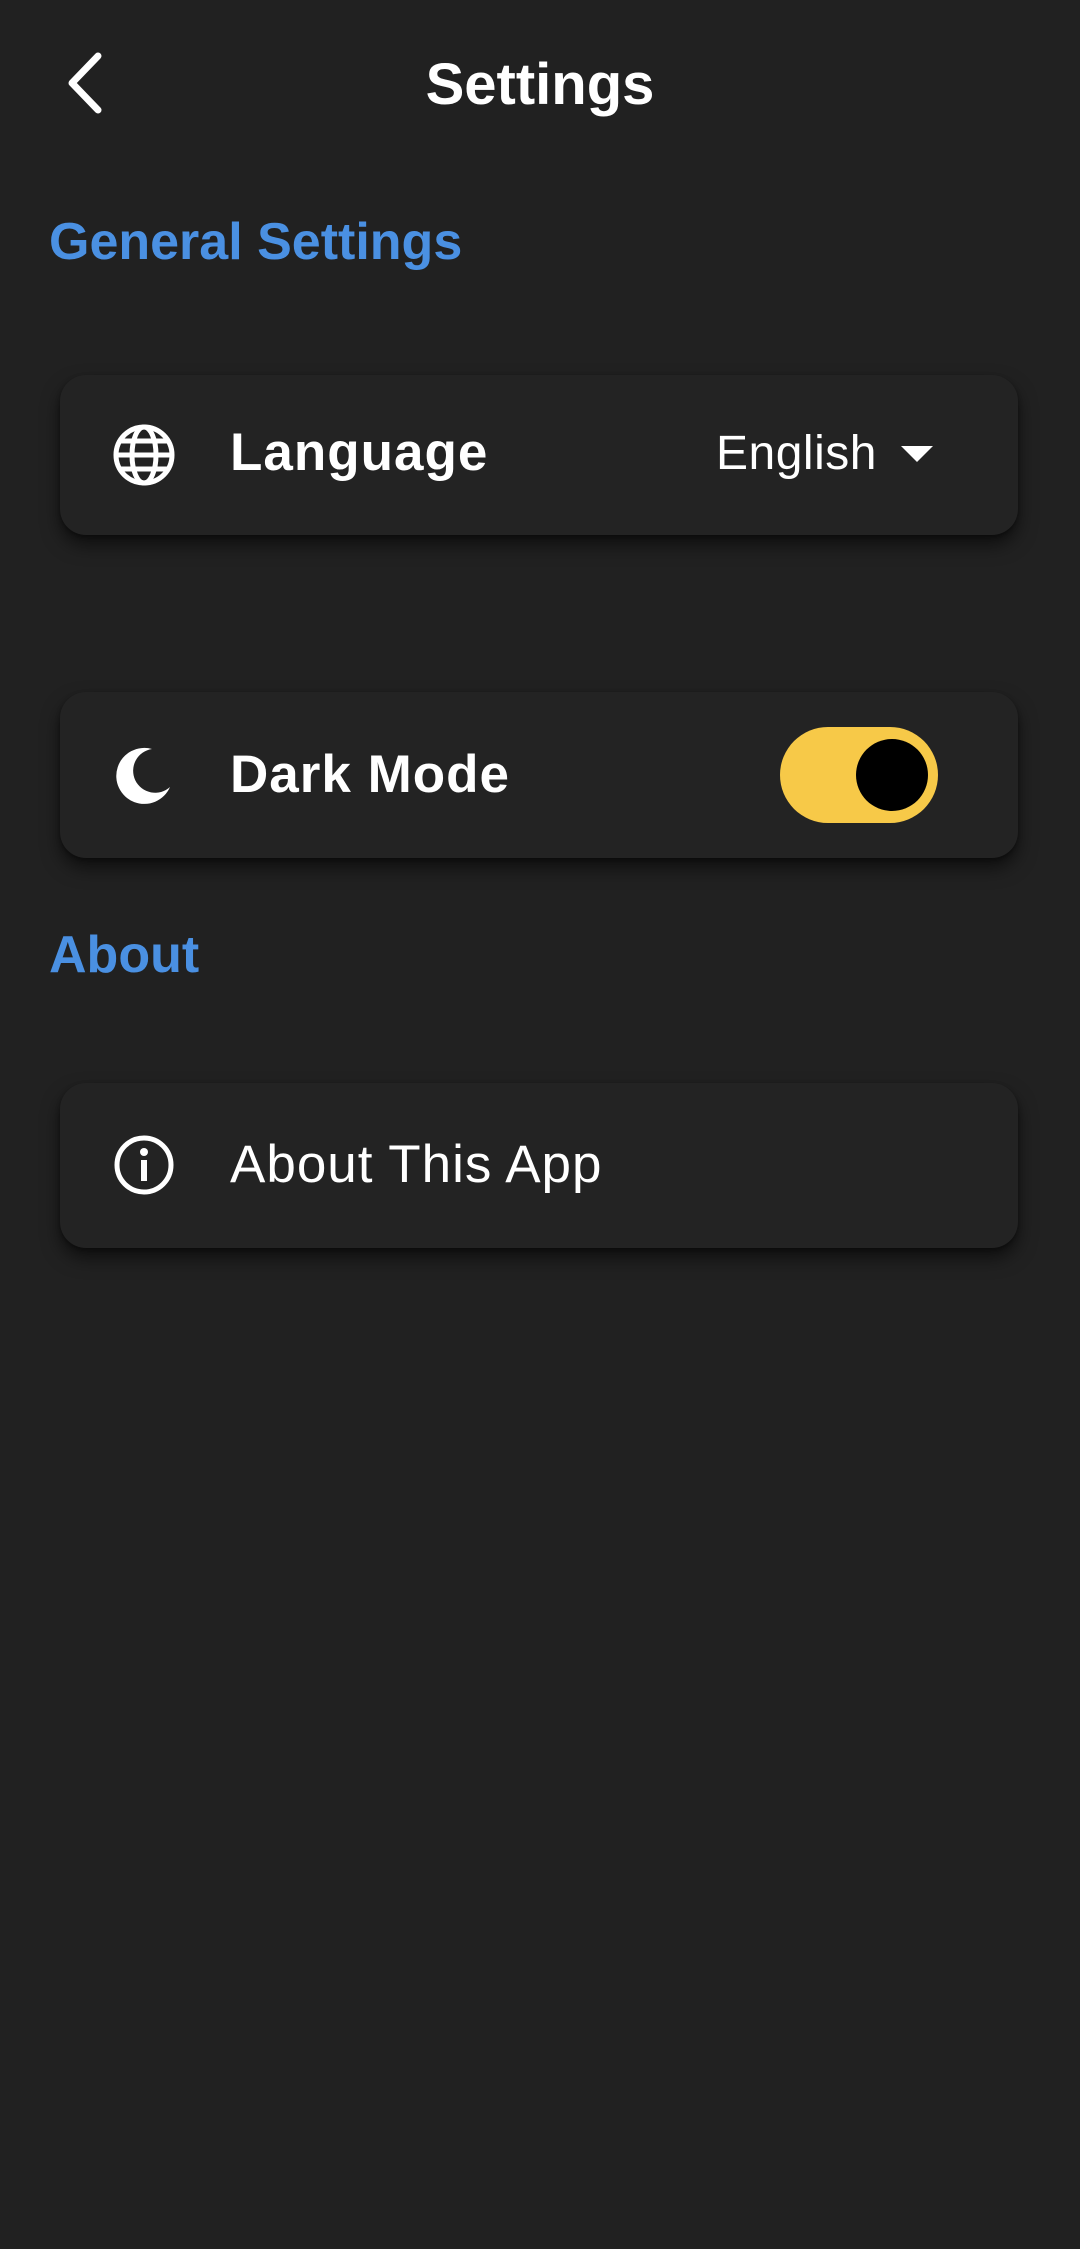 Image resolution: width=1080 pixels, height=2249 pixels. Describe the element at coordinates (892, 775) in the screenshot. I see `toggle-thumb` at that location.